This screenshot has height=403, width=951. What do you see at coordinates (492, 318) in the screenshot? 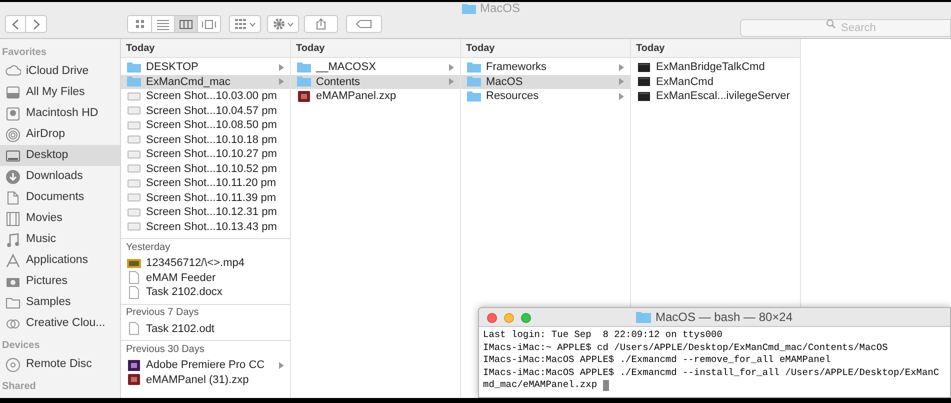
I see `close-button` at bounding box center [492, 318].